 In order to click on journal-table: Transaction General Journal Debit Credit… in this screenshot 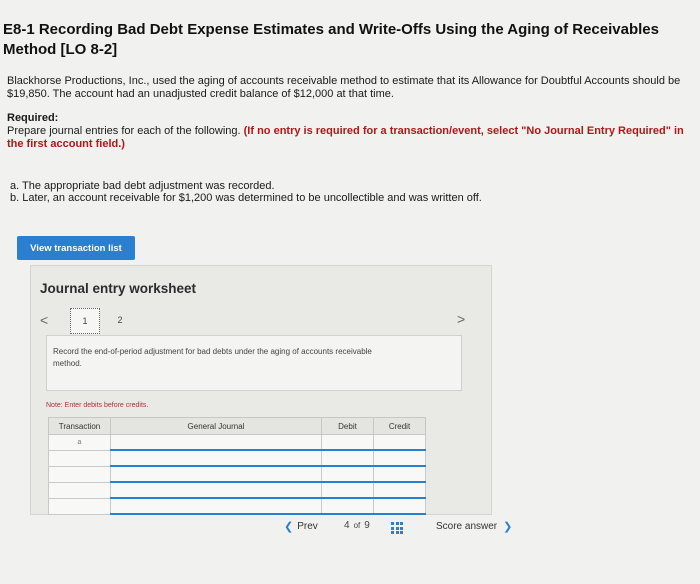, I will do `click(237, 466)`.